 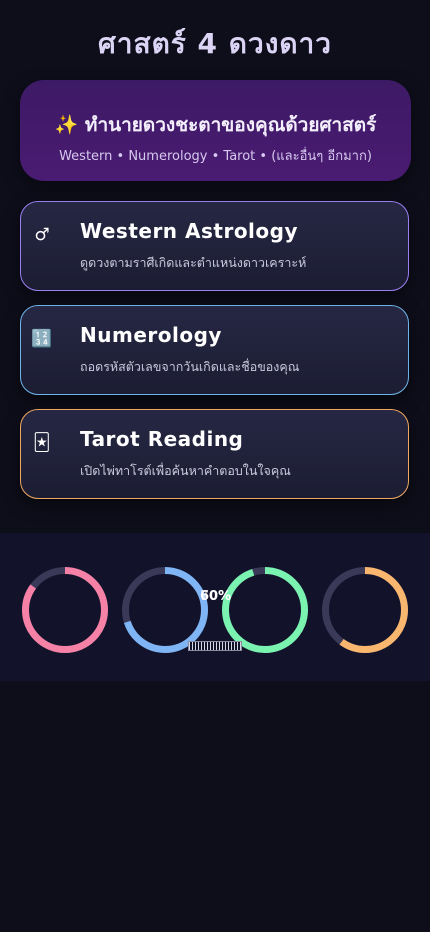 I want to click on ring-percent-label-overlap: 70%, so click(x=216, y=596).